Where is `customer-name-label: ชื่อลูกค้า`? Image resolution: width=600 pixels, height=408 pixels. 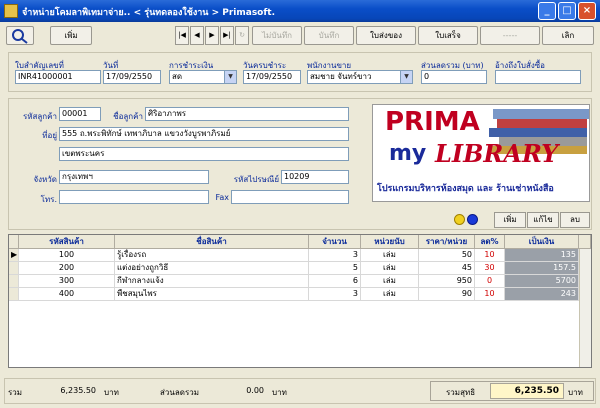
customer-name-label: ชื่อลูกค้า is located at coordinates (128, 116).